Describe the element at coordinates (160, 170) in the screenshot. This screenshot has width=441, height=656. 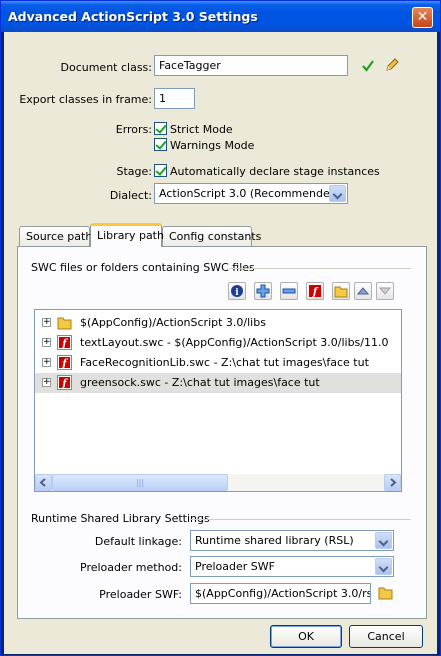
I see `auto-declare-checkbox` at that location.